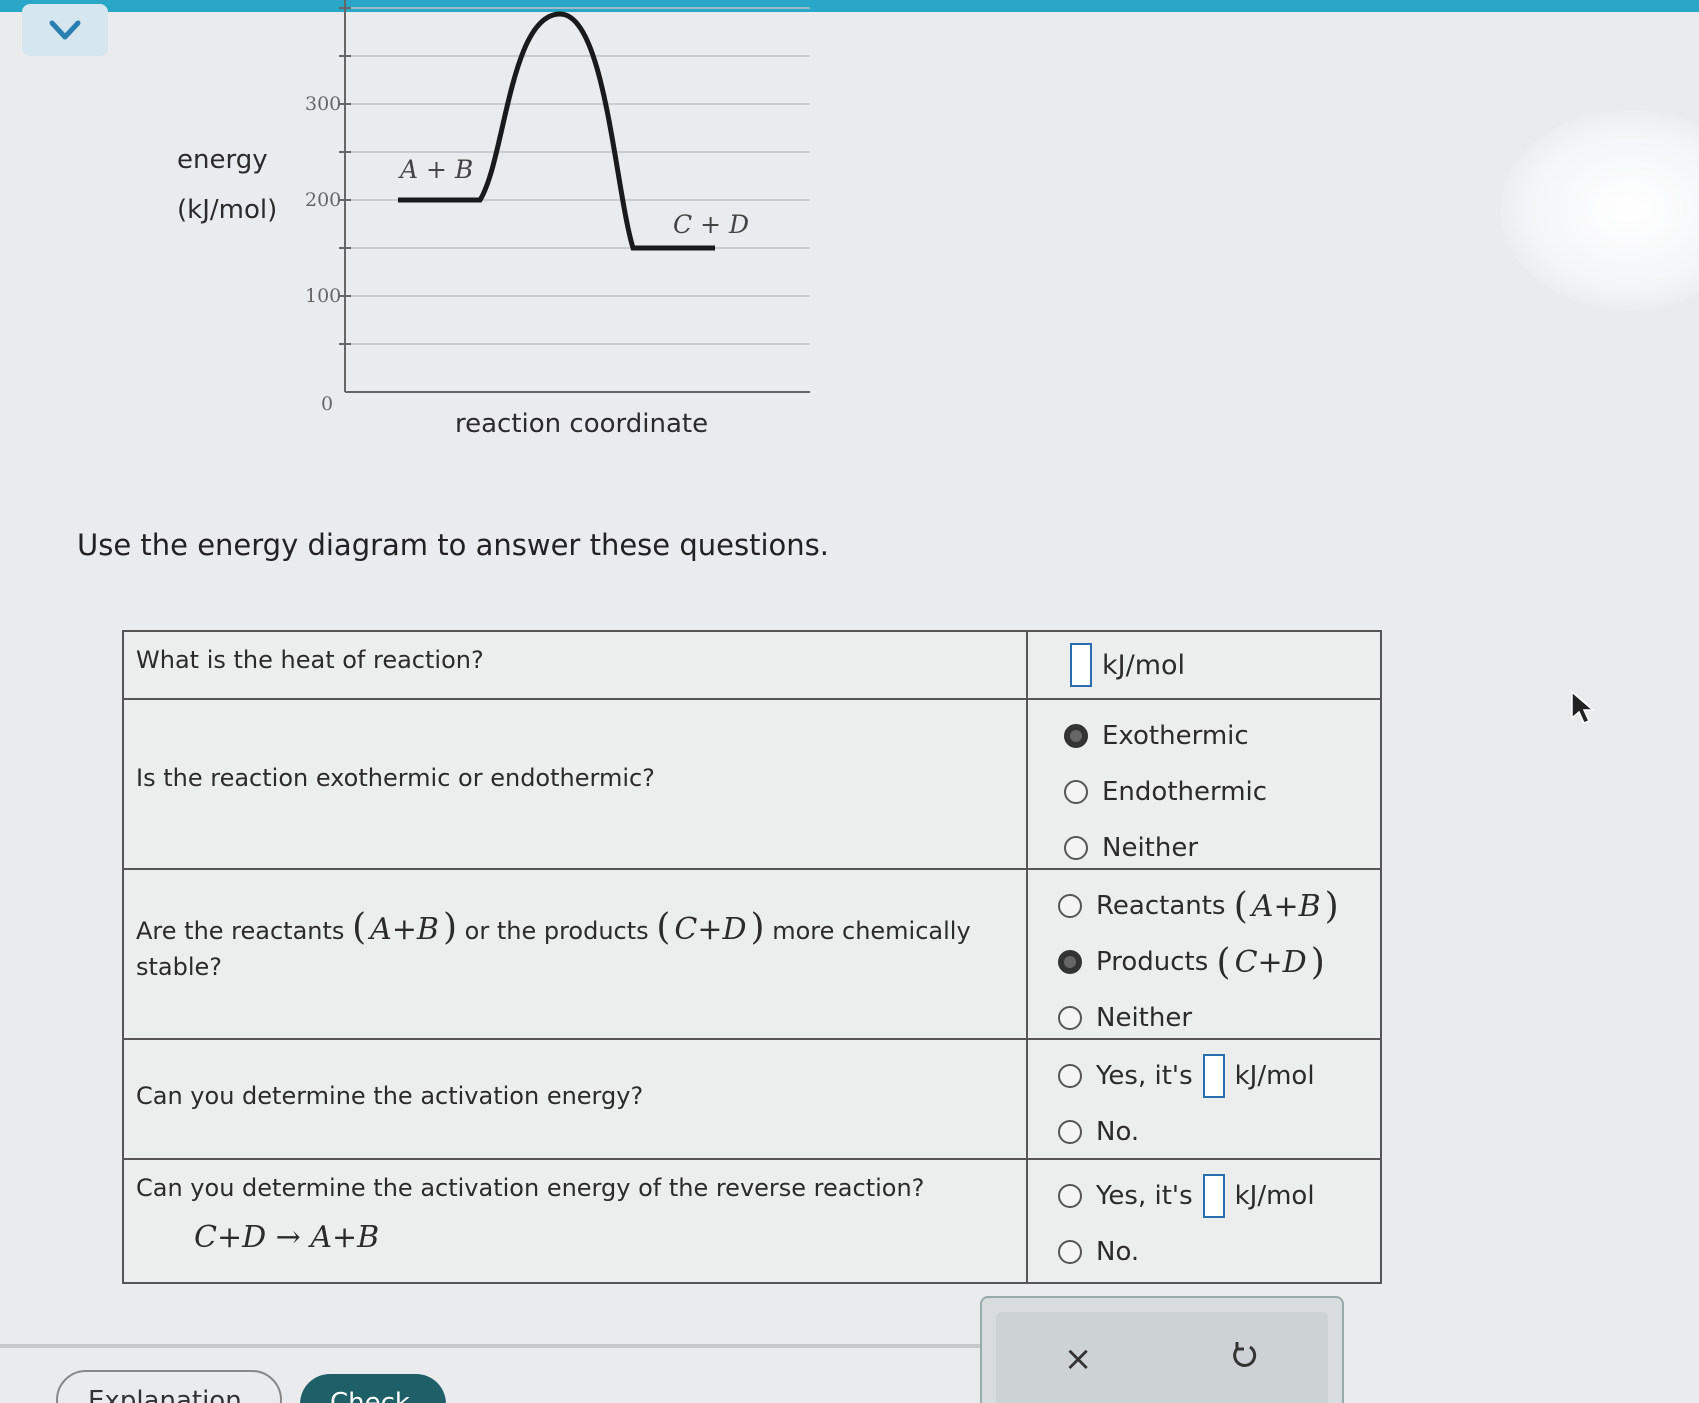 The width and height of the screenshot is (1699, 1403). Describe the element at coordinates (404, 929) in the screenshot. I see `reactants-math: A+B` at that location.